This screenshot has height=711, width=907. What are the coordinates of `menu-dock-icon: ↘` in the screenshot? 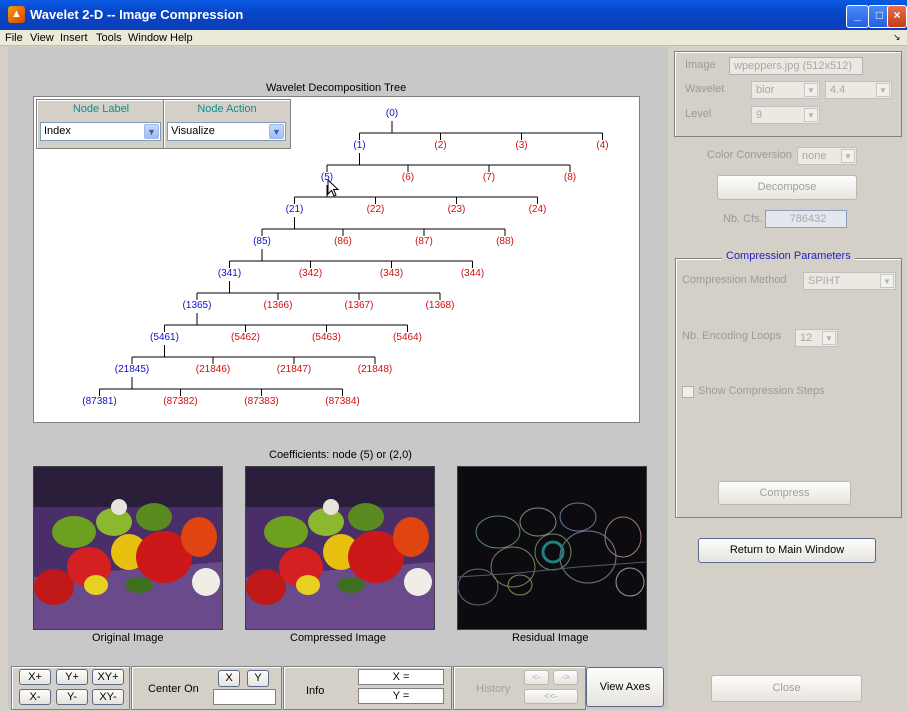 It's located at (897, 37).